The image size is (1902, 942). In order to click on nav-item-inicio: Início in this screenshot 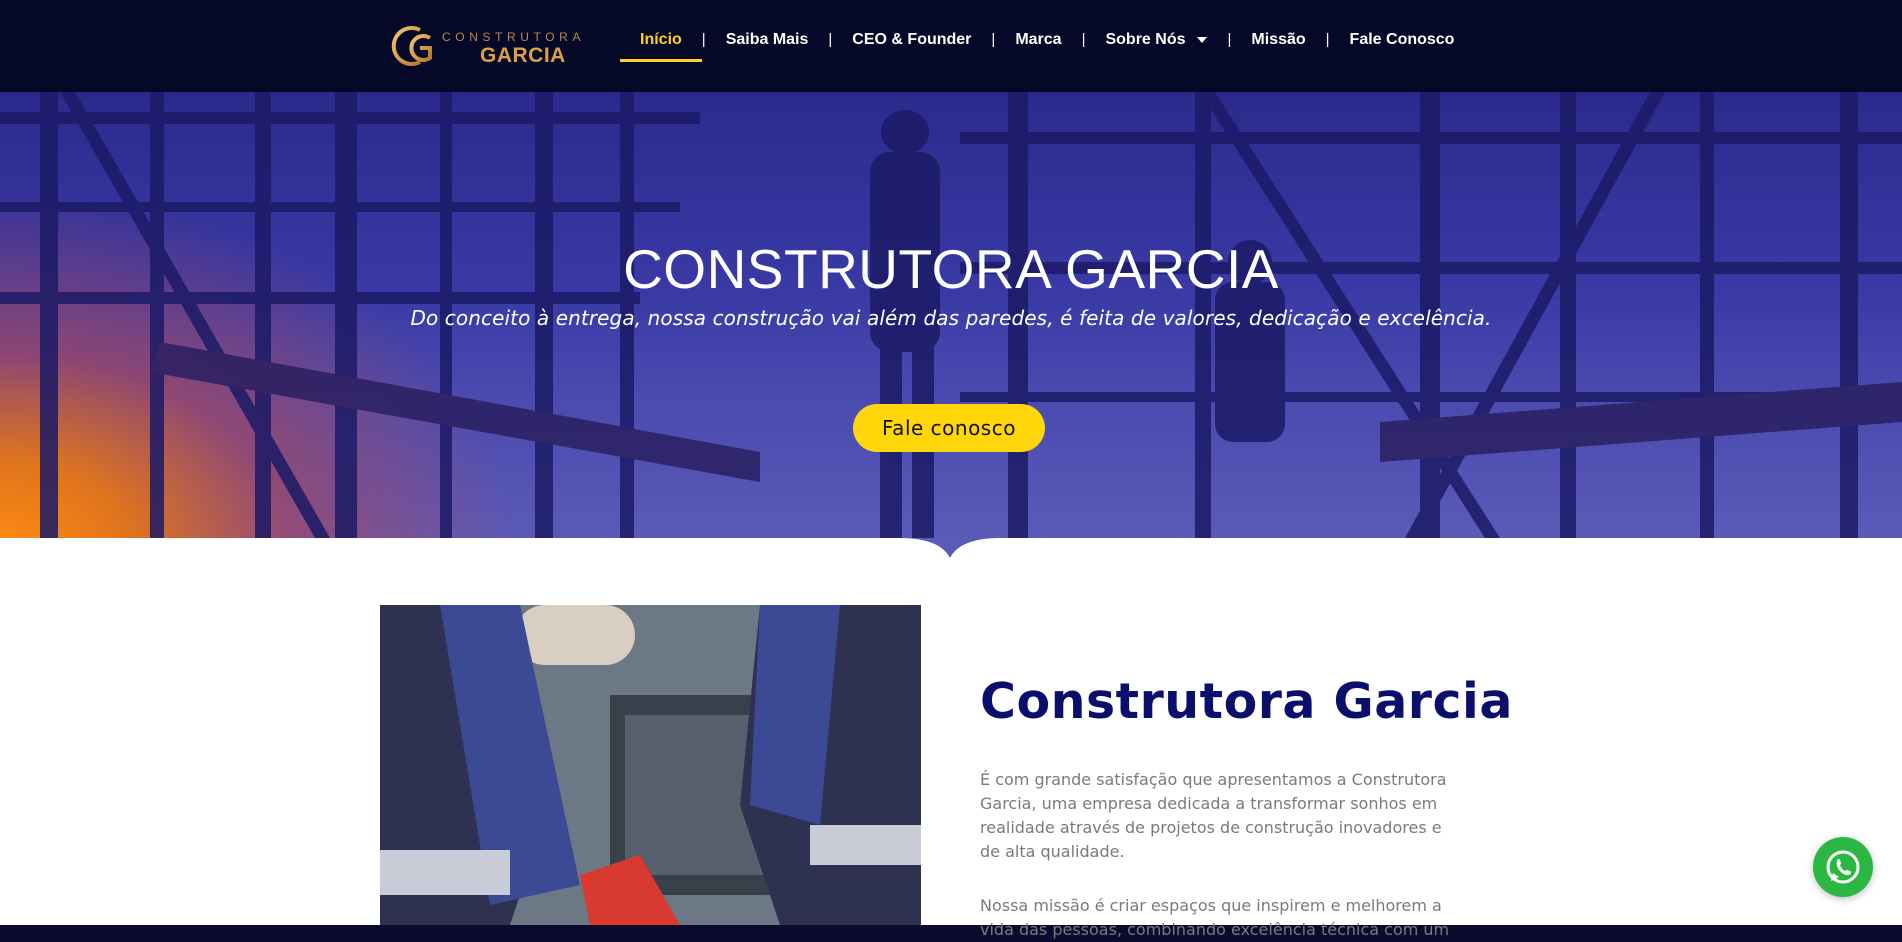, I will do `click(661, 44)`.